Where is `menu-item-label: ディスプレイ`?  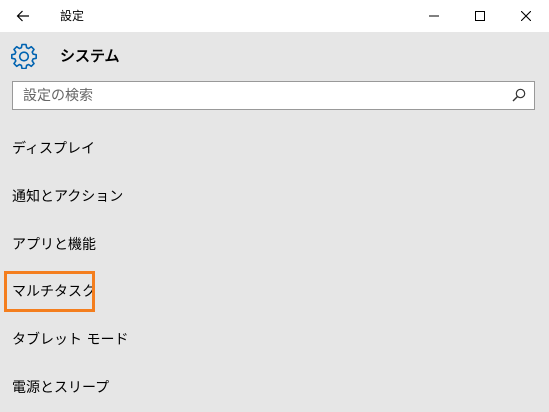
menu-item-label: ディスプレイ is located at coordinates (54, 149).